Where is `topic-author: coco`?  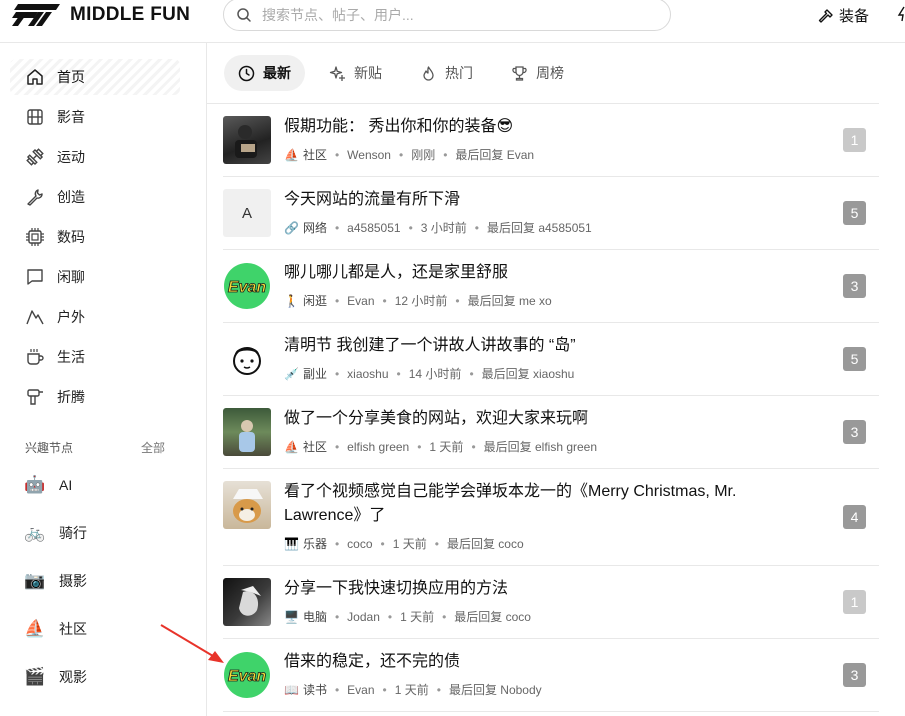 topic-author: coco is located at coordinates (359, 544).